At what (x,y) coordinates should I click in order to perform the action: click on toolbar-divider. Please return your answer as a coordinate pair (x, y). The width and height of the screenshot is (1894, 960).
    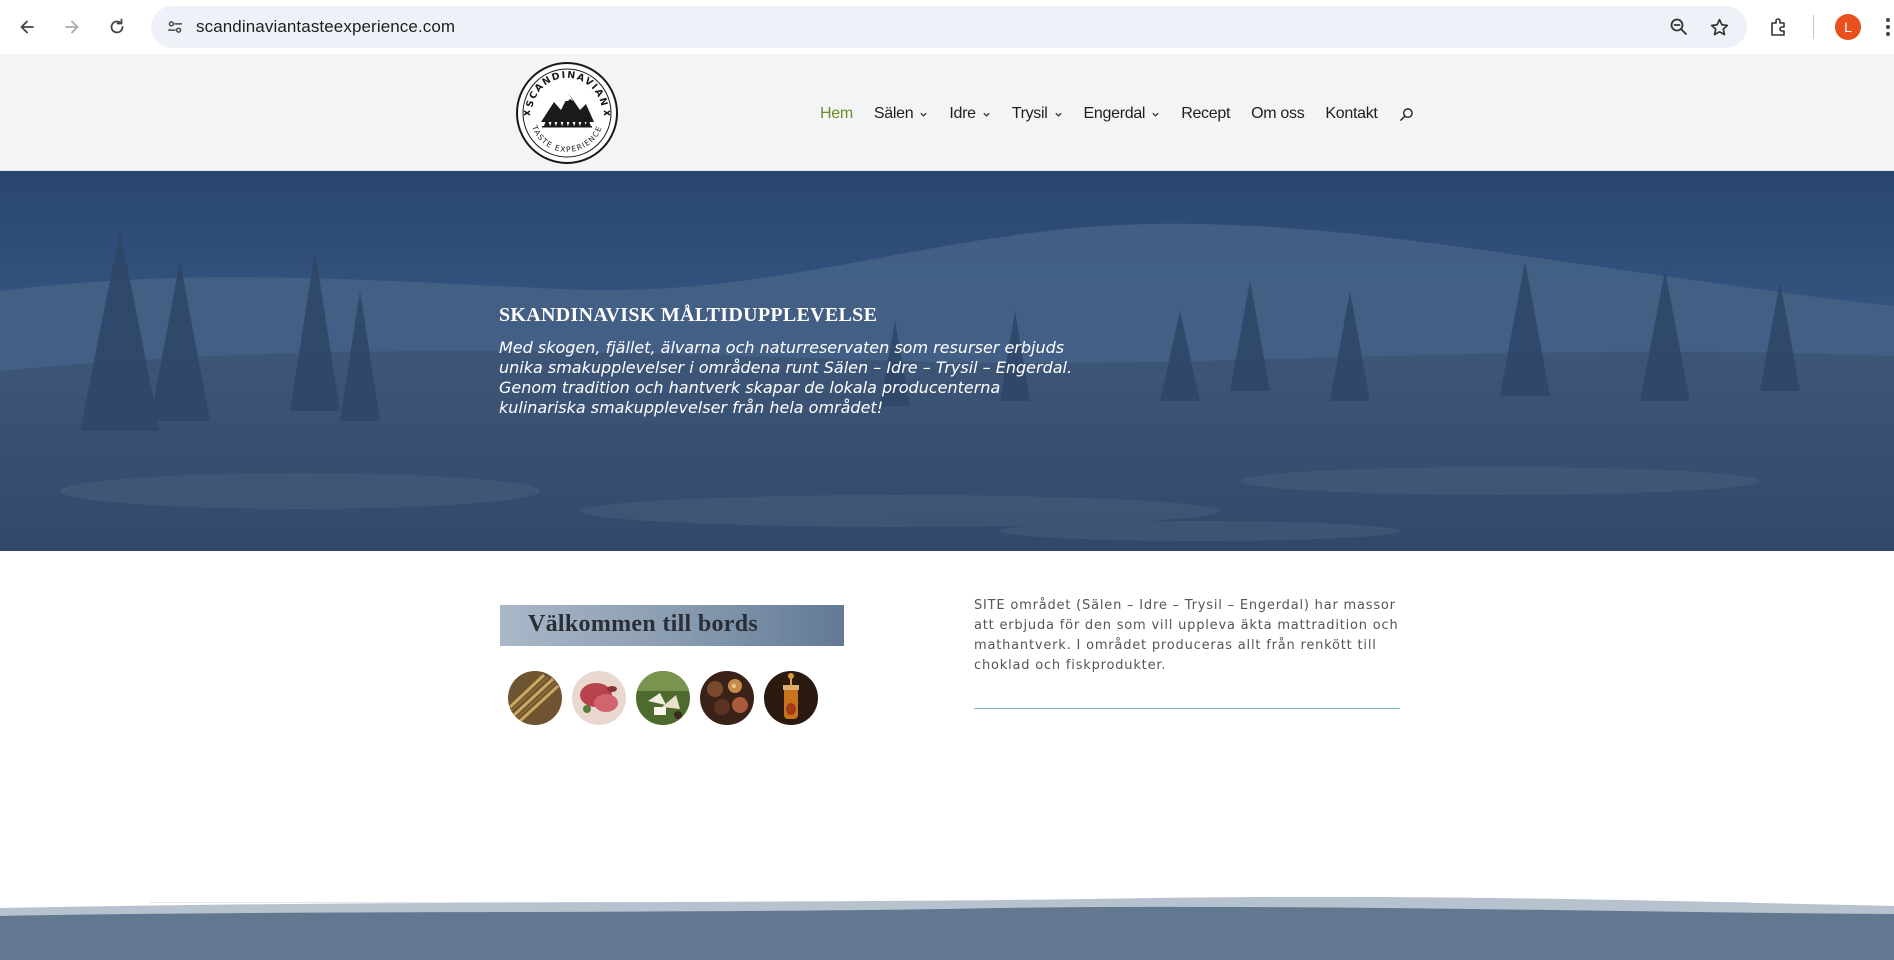
    Looking at the image, I should click on (1813, 27).